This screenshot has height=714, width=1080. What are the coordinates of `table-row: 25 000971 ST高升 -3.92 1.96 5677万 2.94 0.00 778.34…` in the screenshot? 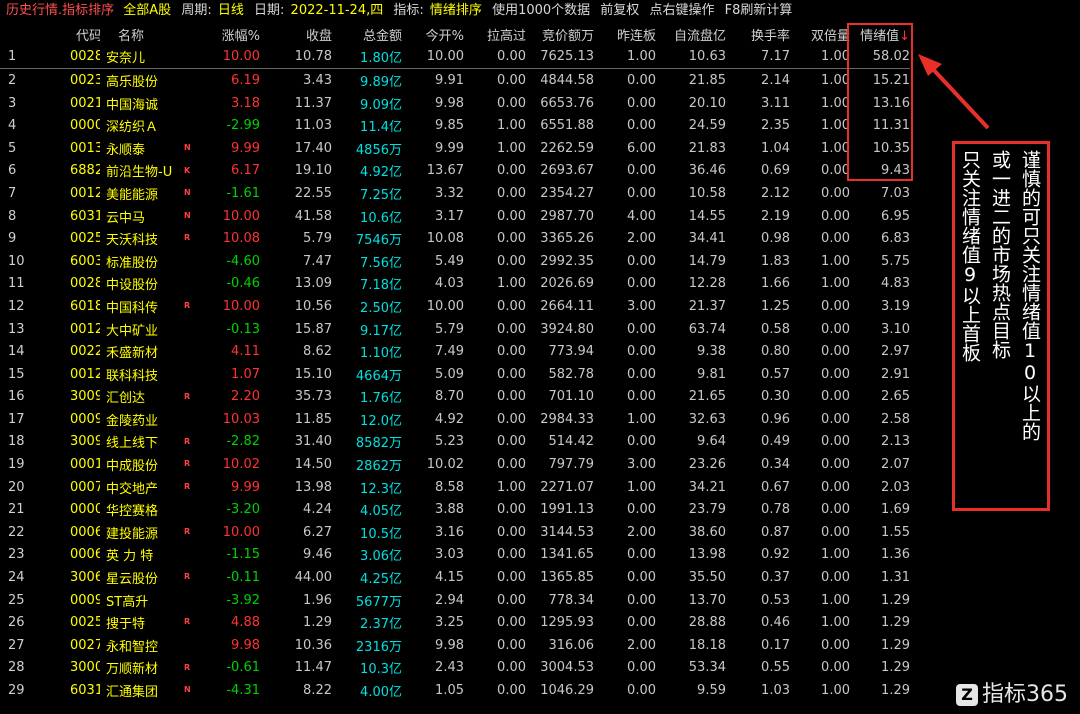 It's located at (455, 600).